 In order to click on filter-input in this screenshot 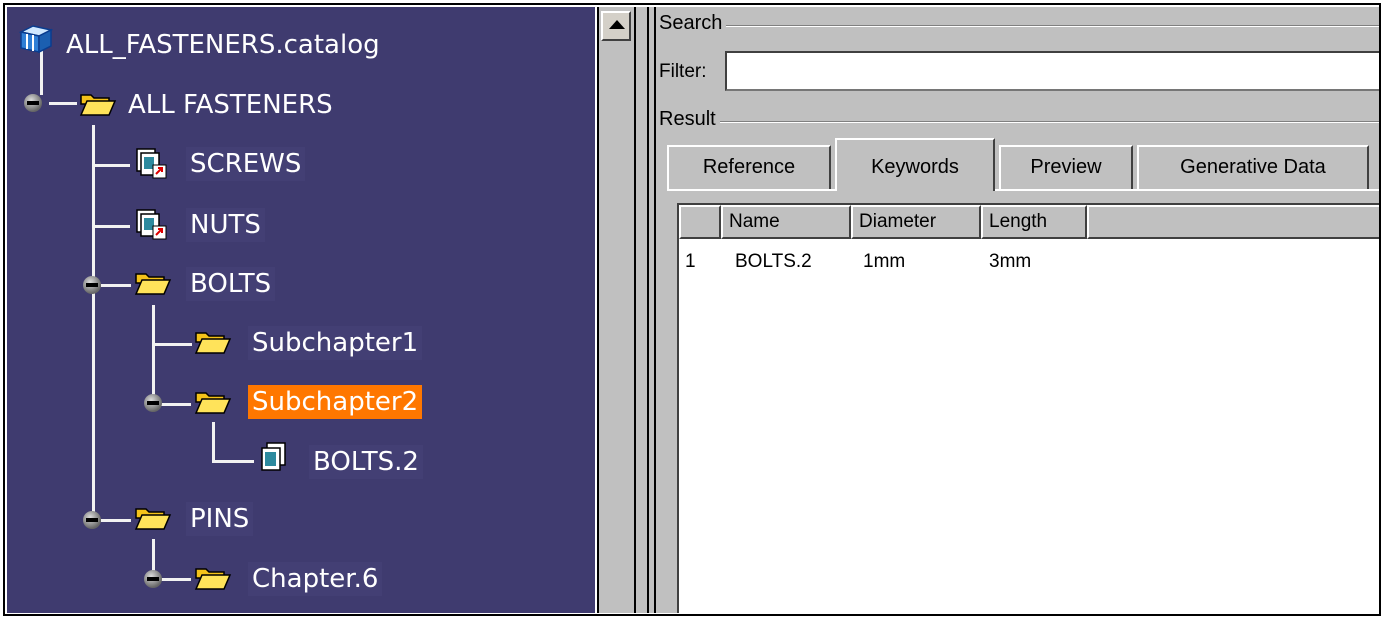, I will do `click(1053, 71)`.